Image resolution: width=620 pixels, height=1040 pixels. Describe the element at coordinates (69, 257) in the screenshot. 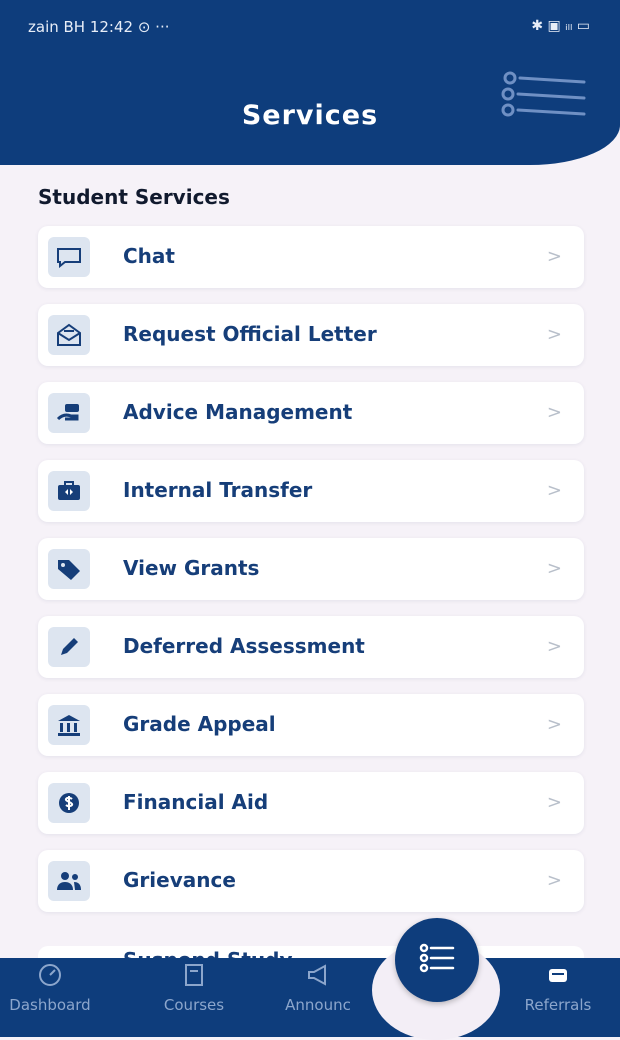

I see `chat-icon` at that location.